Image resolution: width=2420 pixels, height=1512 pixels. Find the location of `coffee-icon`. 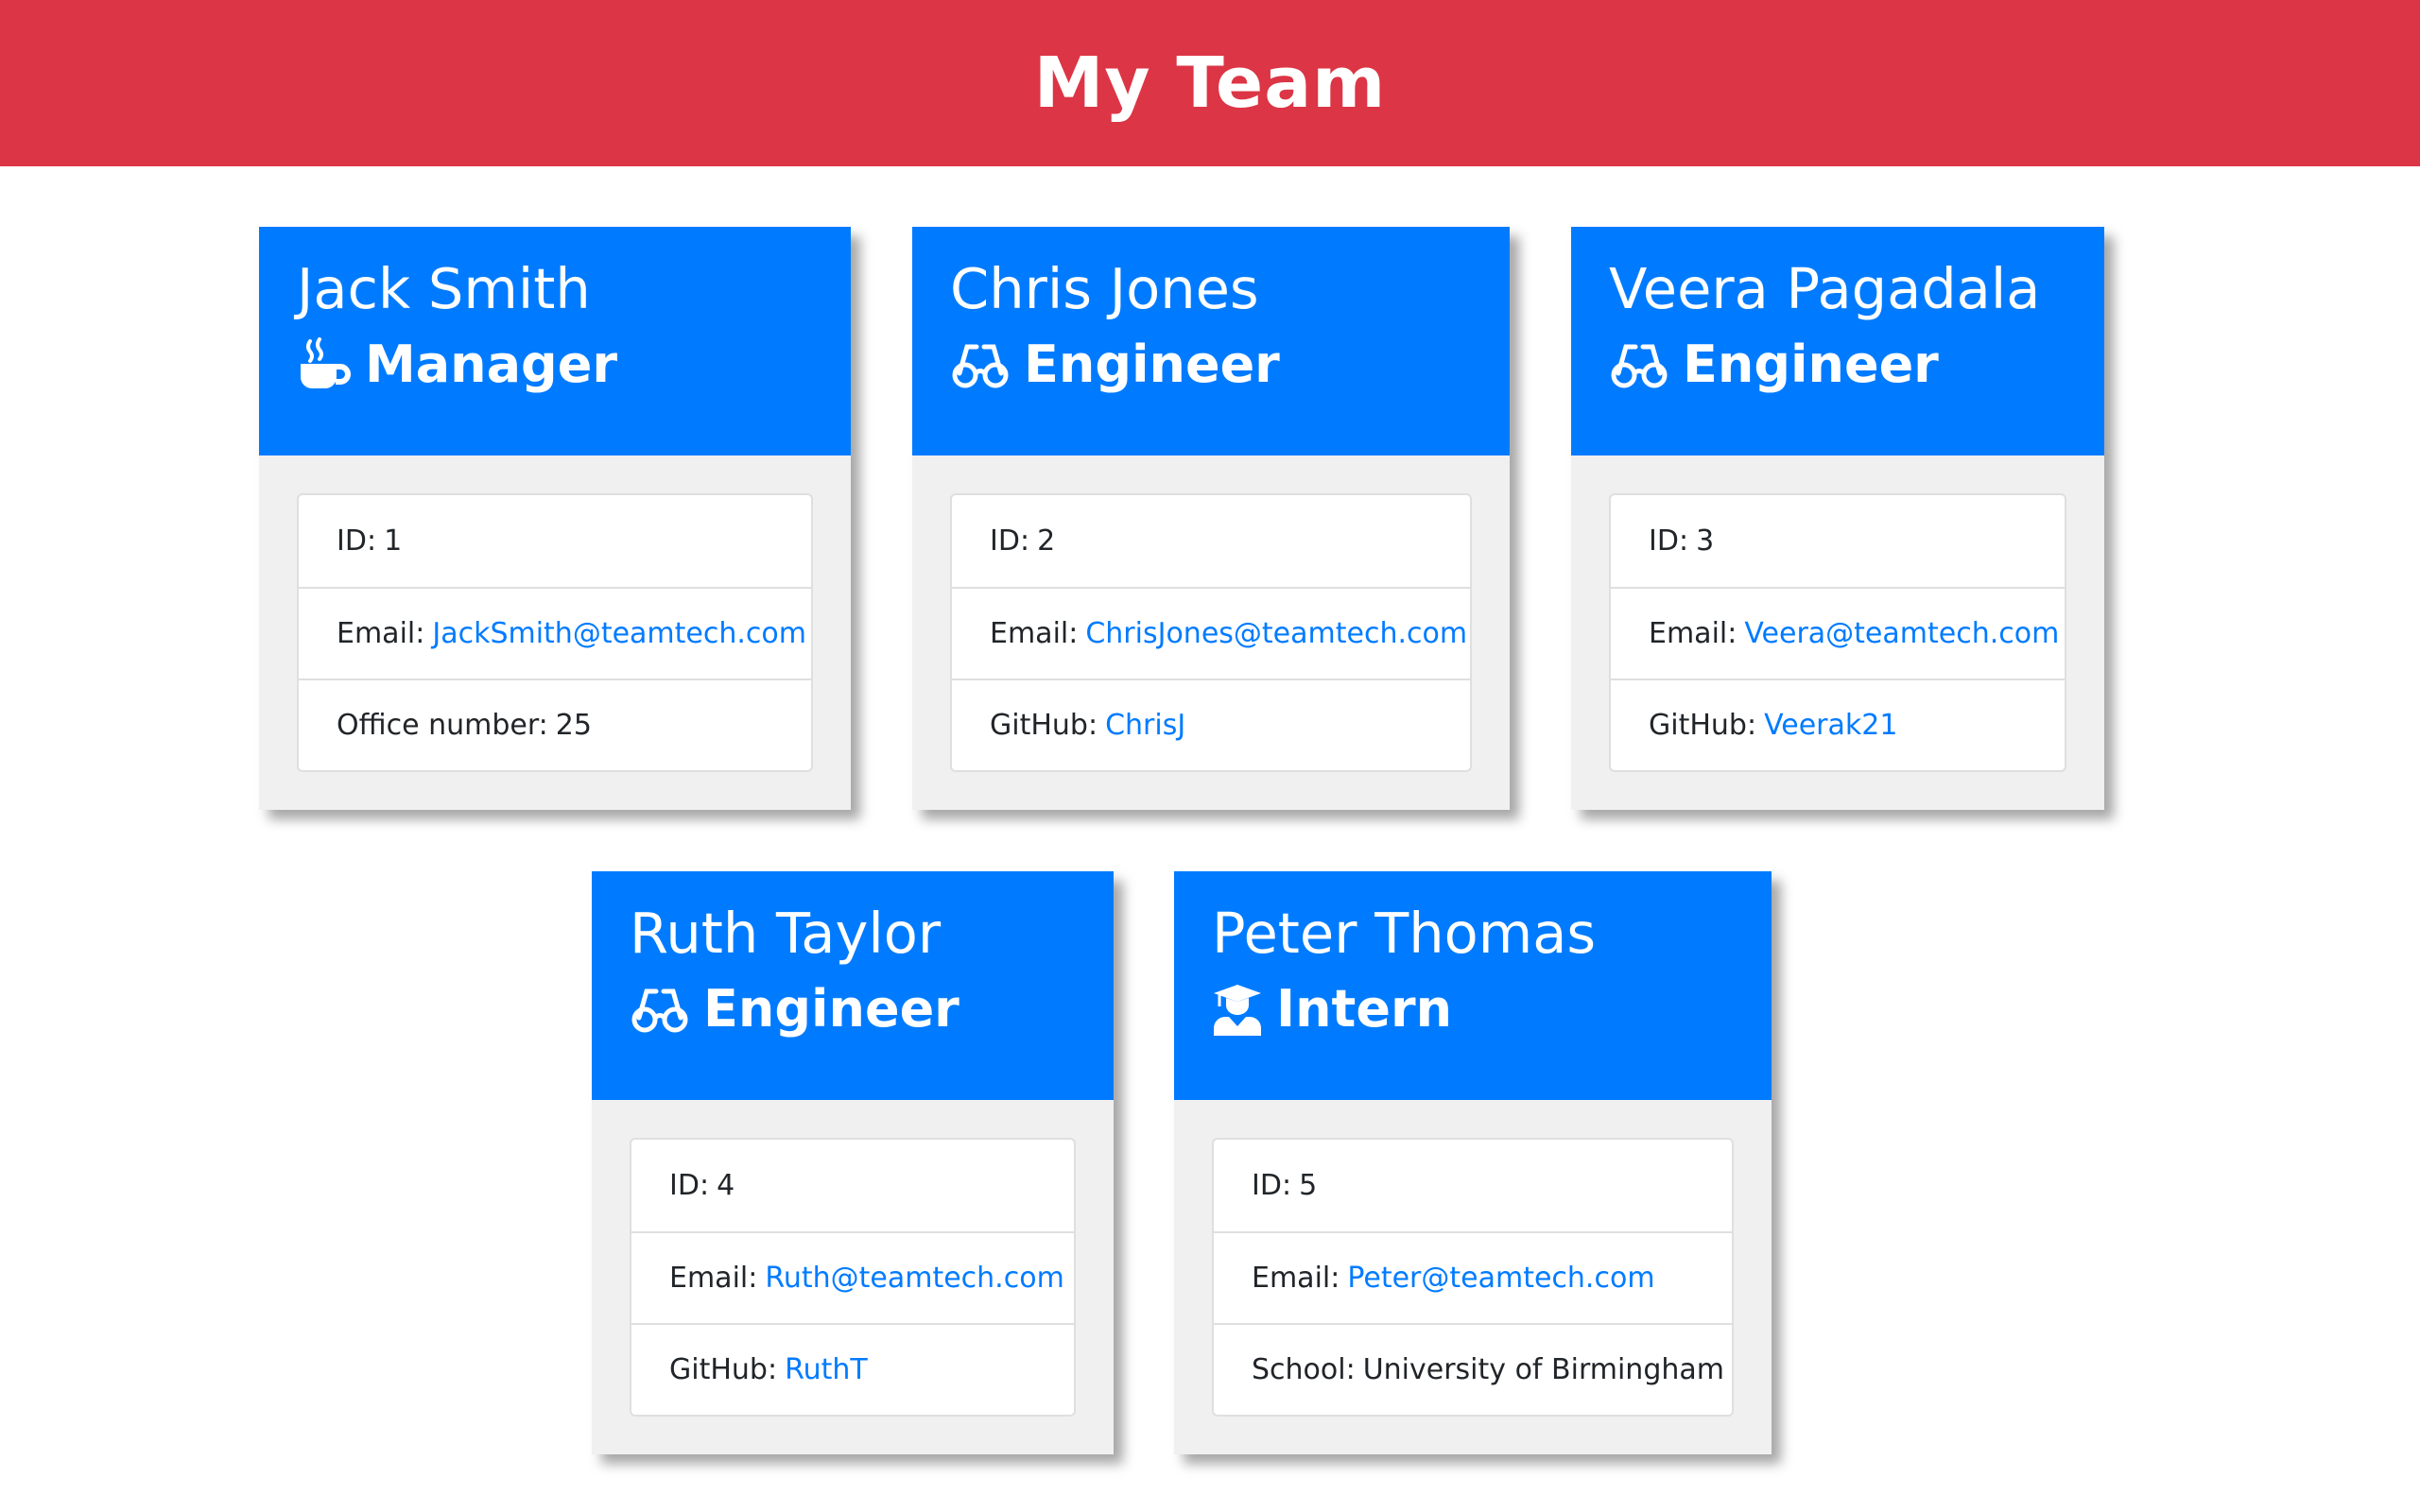

coffee-icon is located at coordinates (325, 364).